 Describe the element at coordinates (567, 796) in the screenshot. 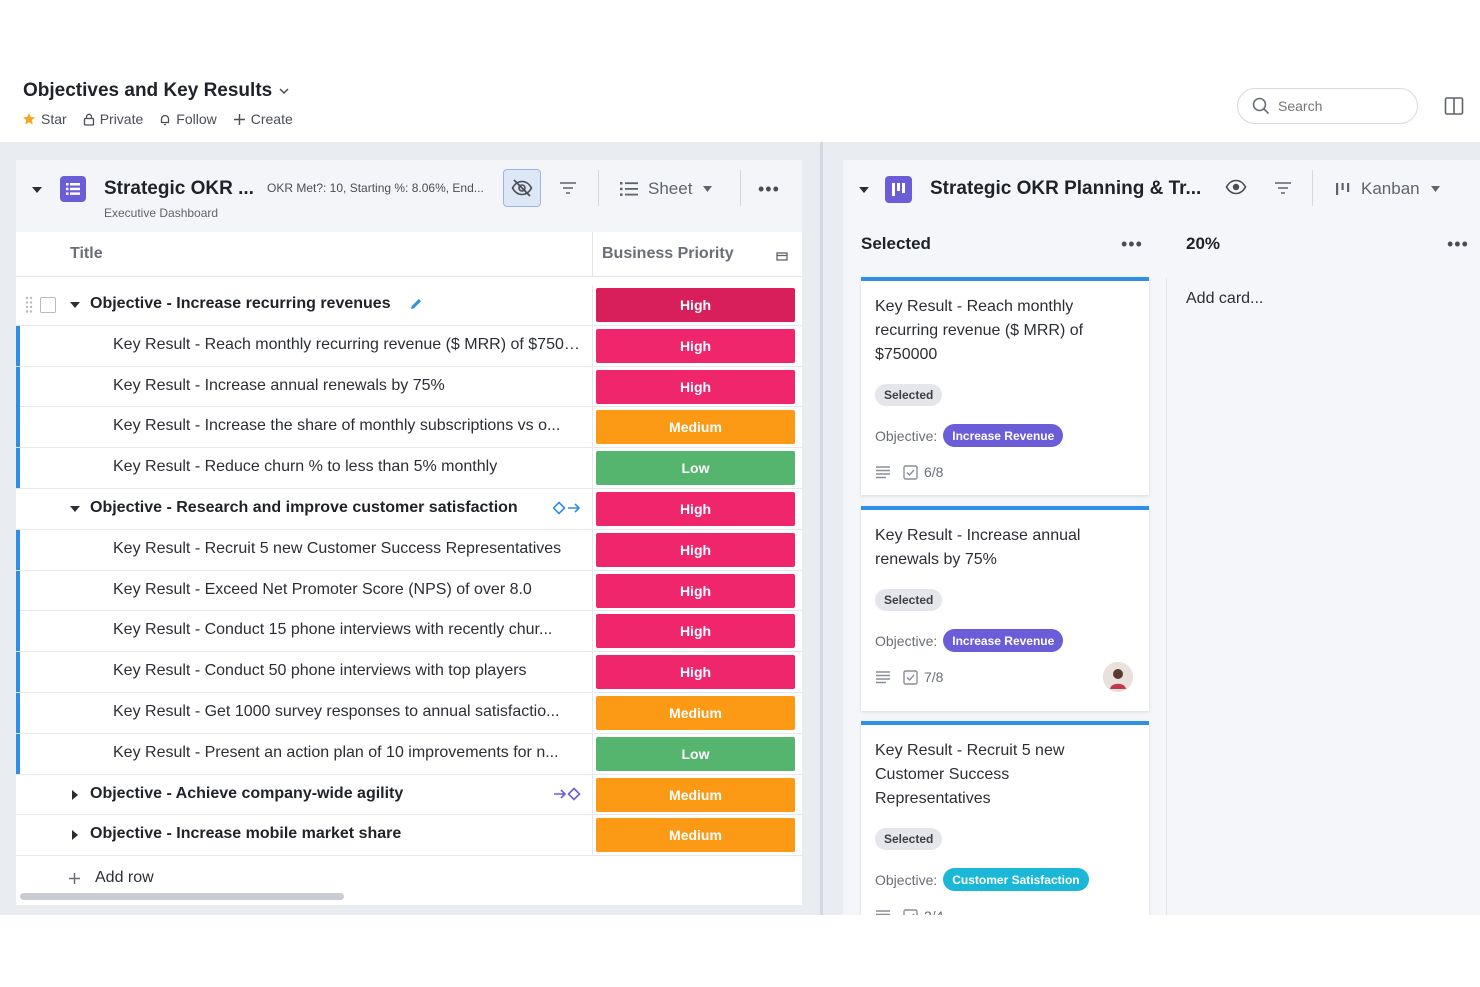

I see `dependency-in-icon` at that location.